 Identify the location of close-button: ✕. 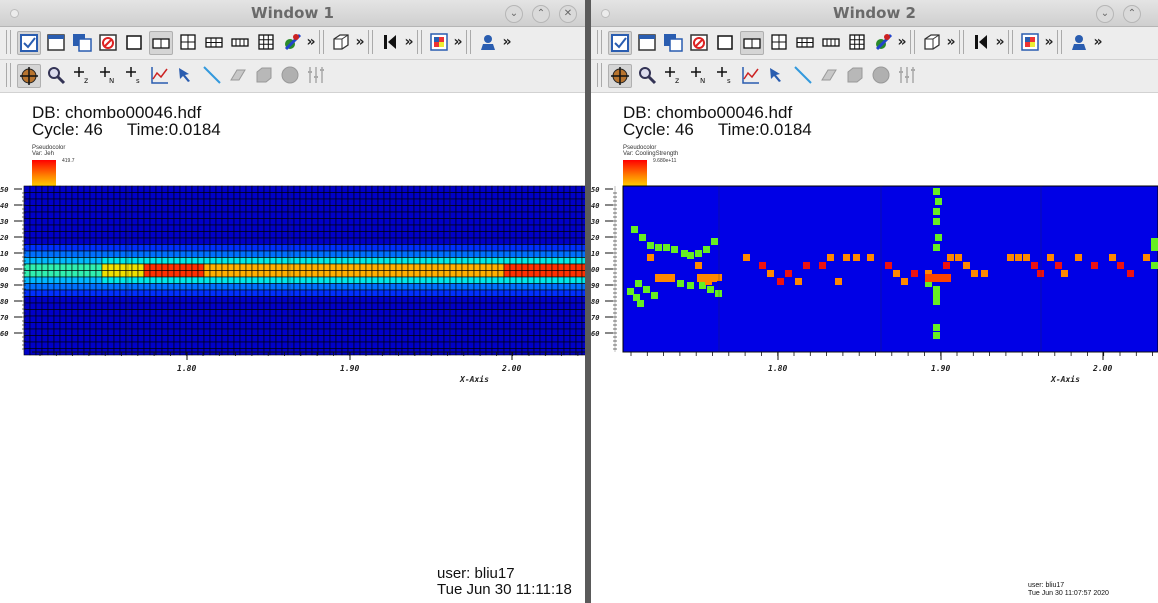
(568, 14).